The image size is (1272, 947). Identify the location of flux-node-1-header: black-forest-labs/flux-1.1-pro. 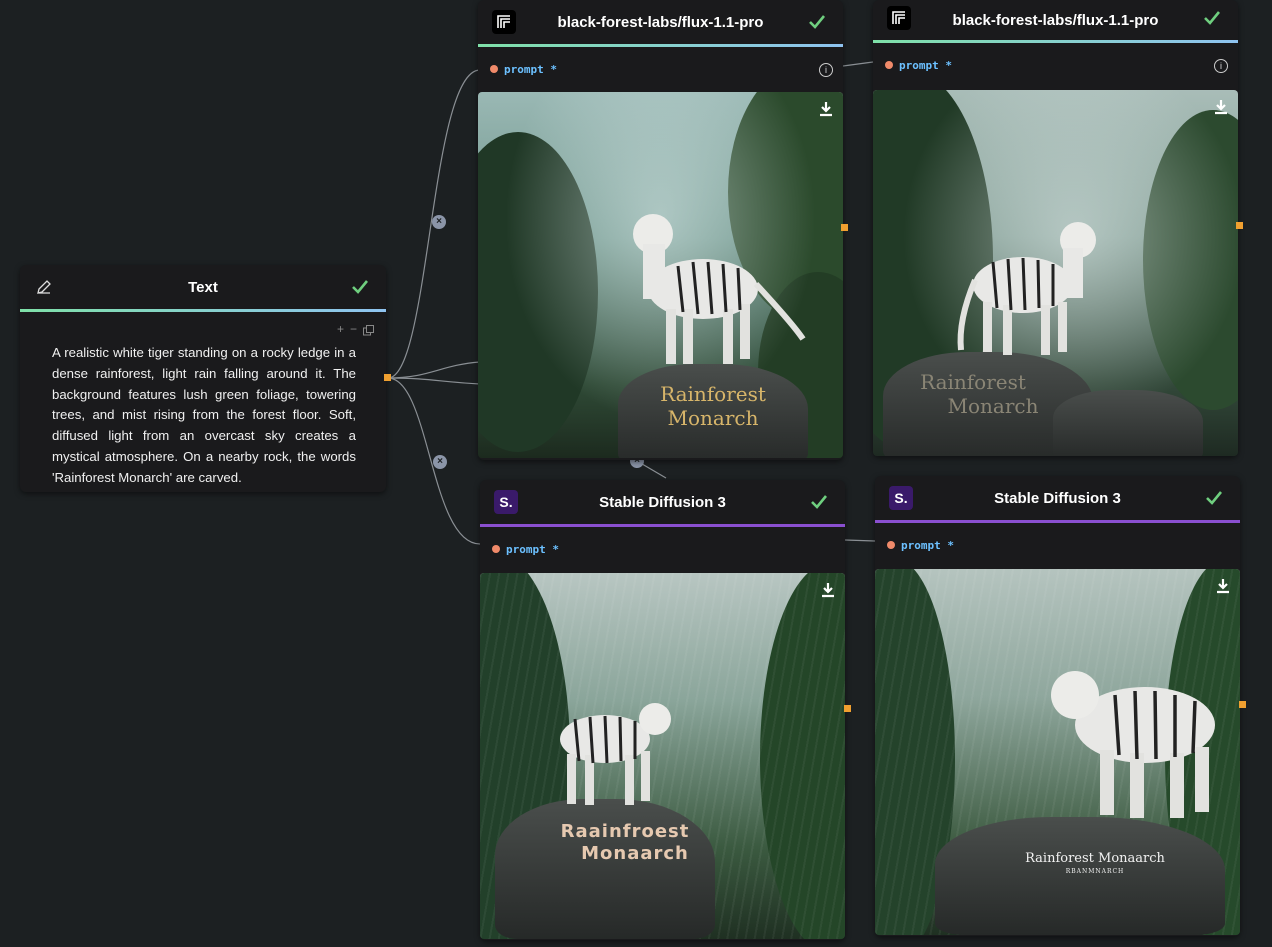
(660, 22).